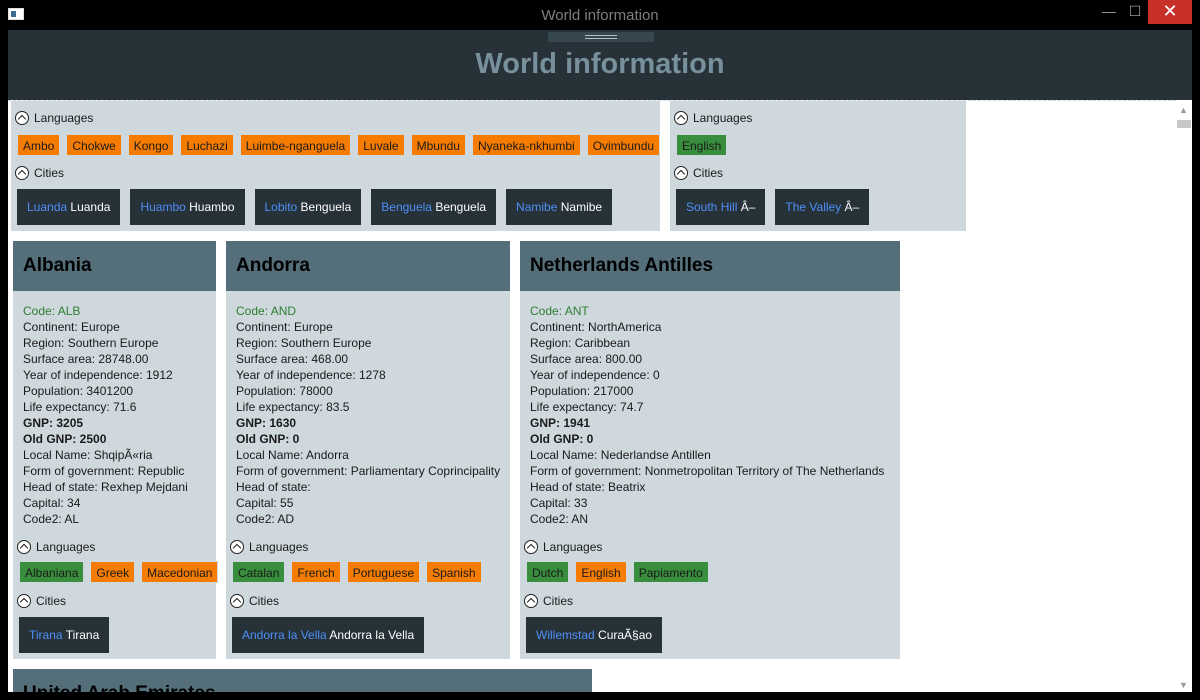  I want to click on city-district: Benguela, so click(461, 207).